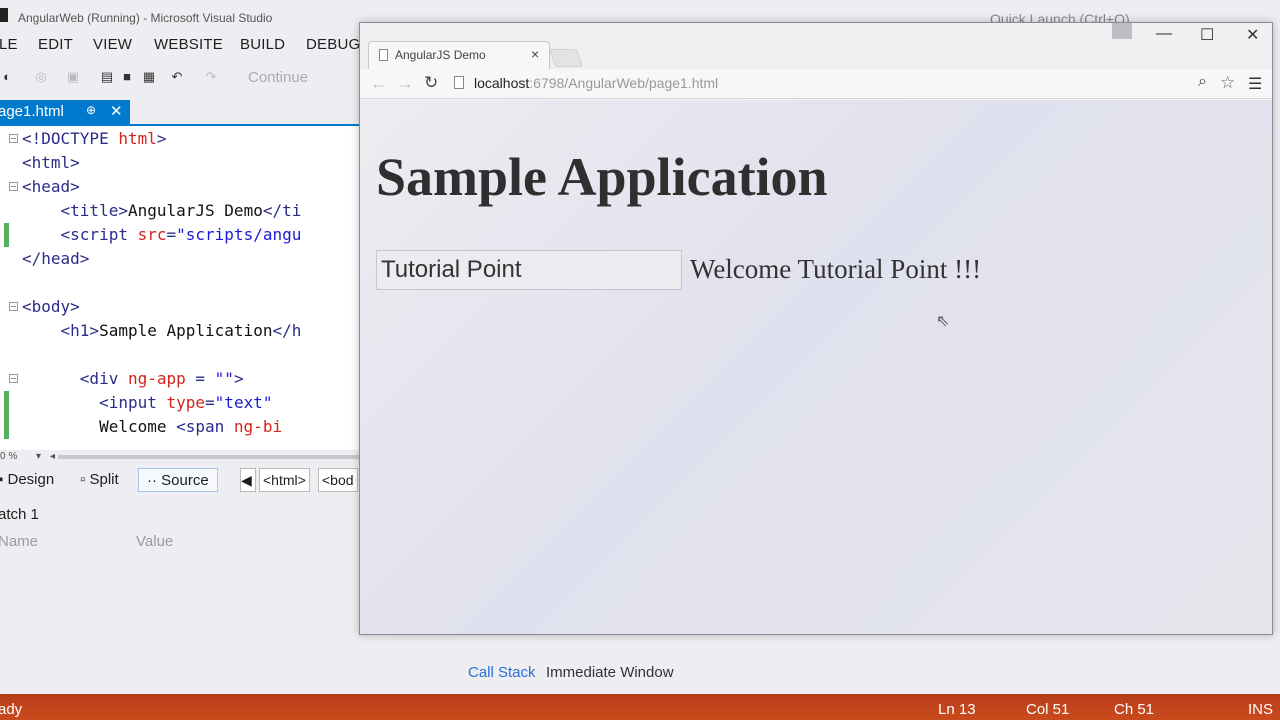 This screenshot has height=720, width=1280. What do you see at coordinates (94, 139) in the screenshot?
I see `code-text: <!DOCTYPE html>` at bounding box center [94, 139].